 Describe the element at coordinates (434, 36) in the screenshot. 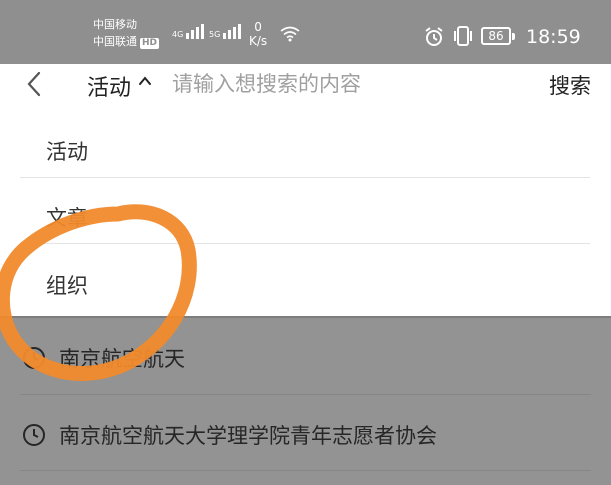

I see `alarm-icon` at that location.